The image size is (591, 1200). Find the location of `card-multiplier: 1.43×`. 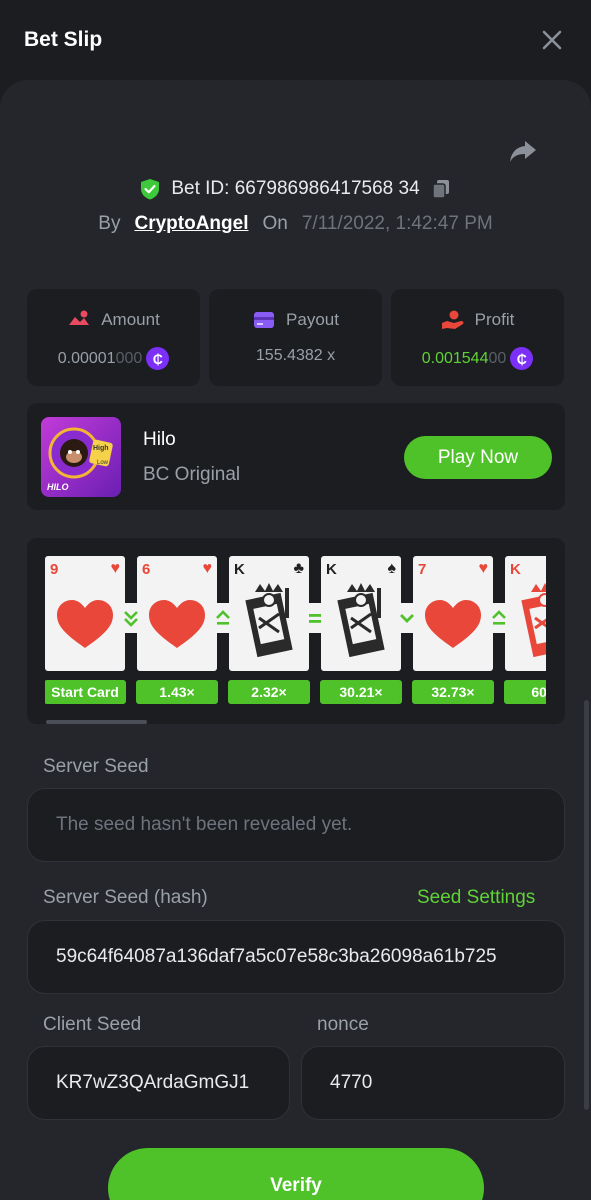

card-multiplier: 1.43× is located at coordinates (177, 692).